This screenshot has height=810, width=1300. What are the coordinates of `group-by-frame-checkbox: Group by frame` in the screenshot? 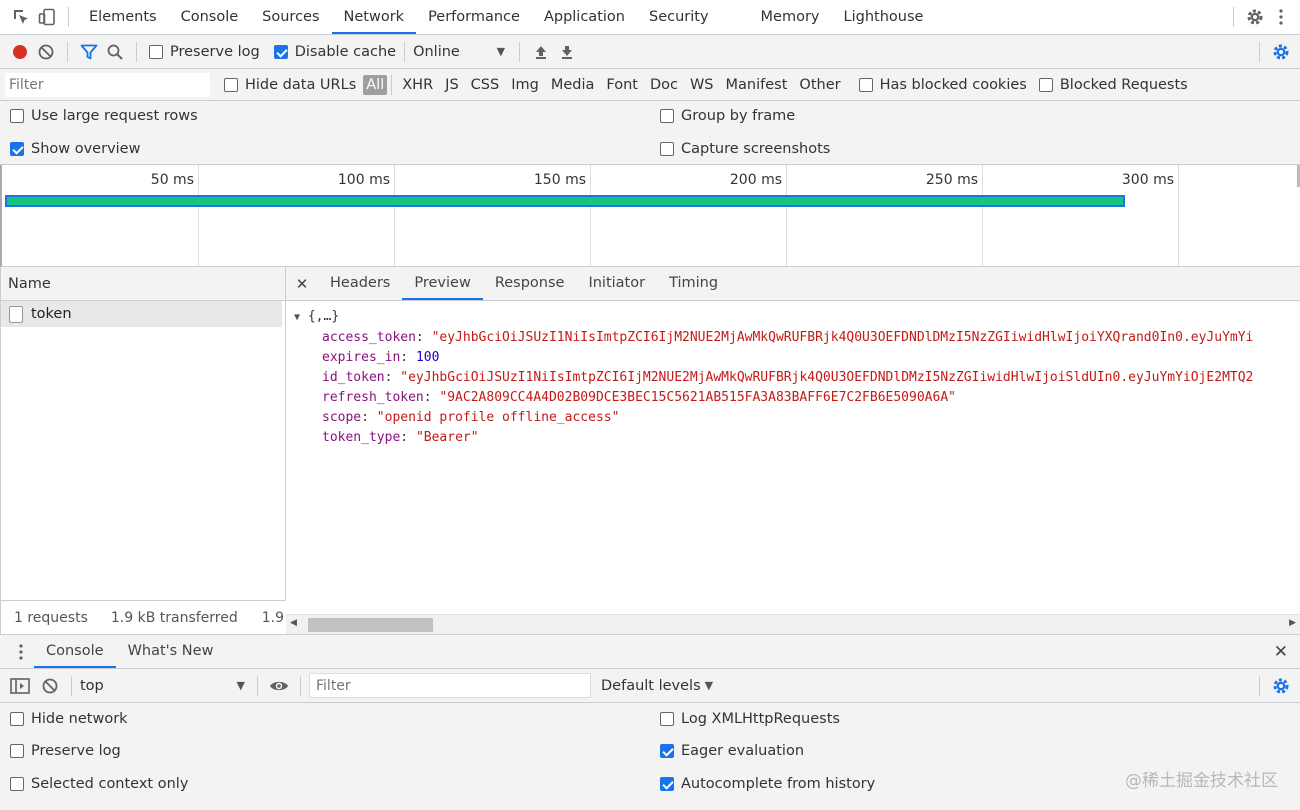 It's located at (727, 116).